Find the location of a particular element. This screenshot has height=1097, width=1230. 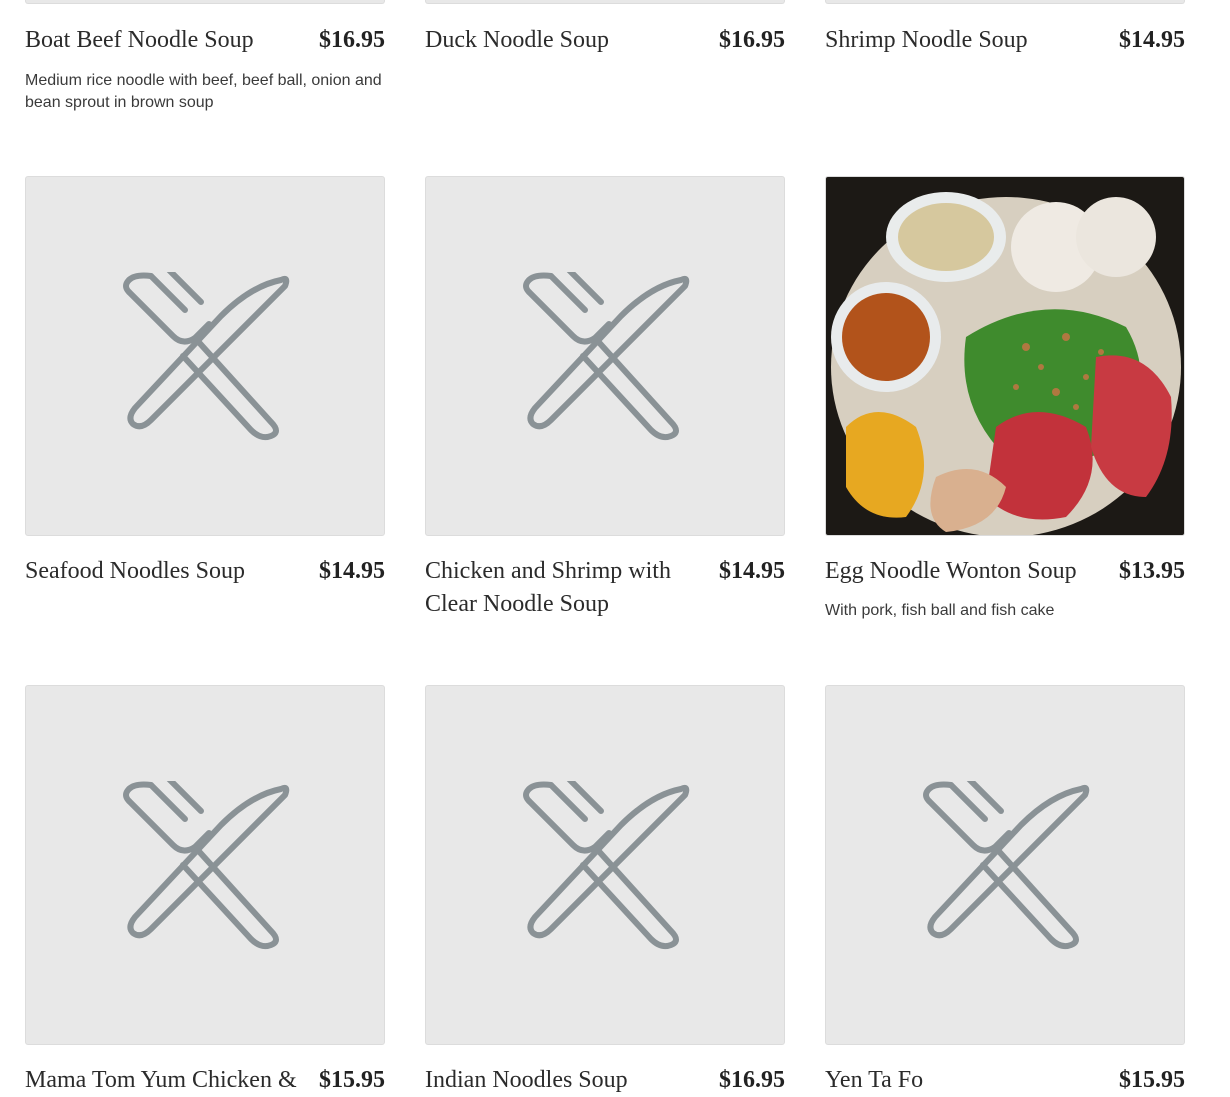

item-photo is located at coordinates (1005, 356).